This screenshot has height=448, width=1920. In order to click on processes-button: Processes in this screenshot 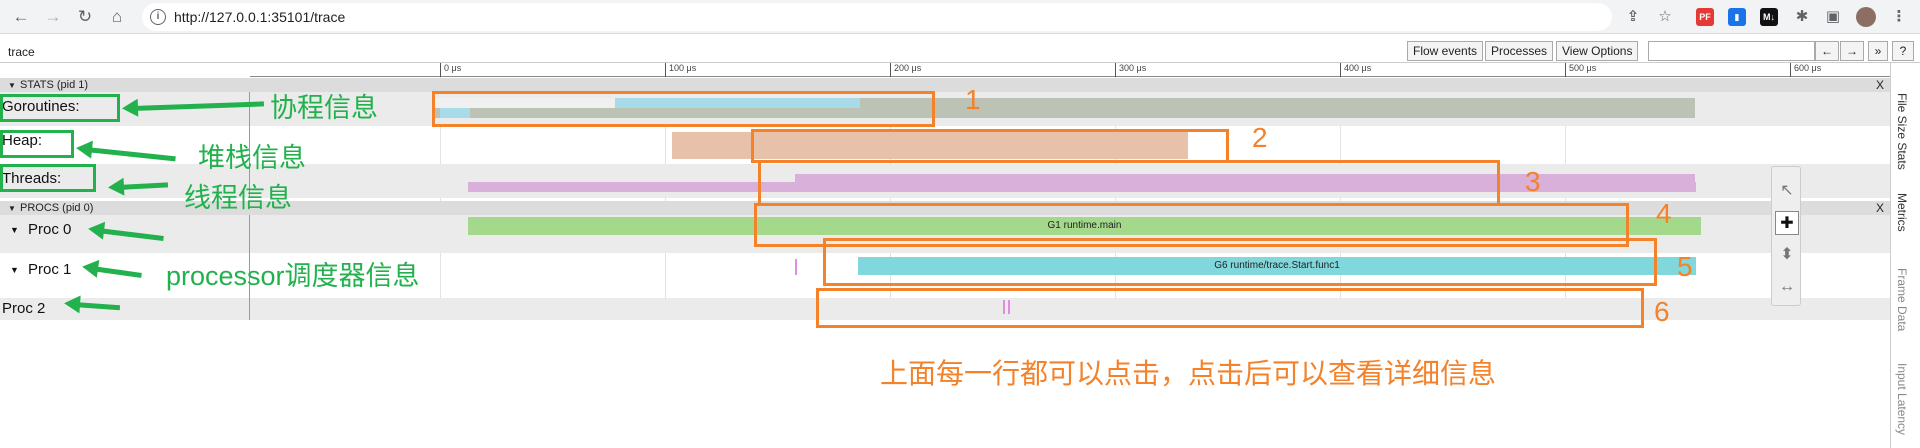, I will do `click(1519, 51)`.